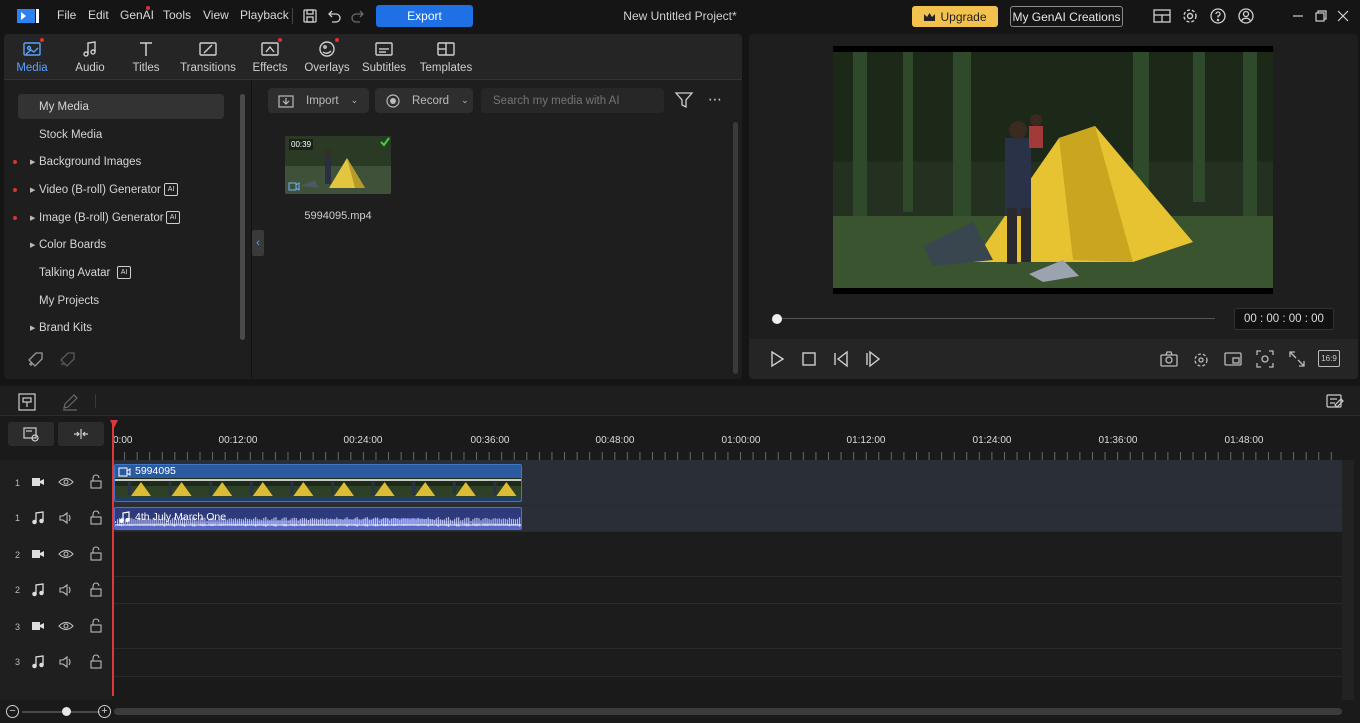  Describe the element at coordinates (572, 100) in the screenshot. I see `search-input` at that location.